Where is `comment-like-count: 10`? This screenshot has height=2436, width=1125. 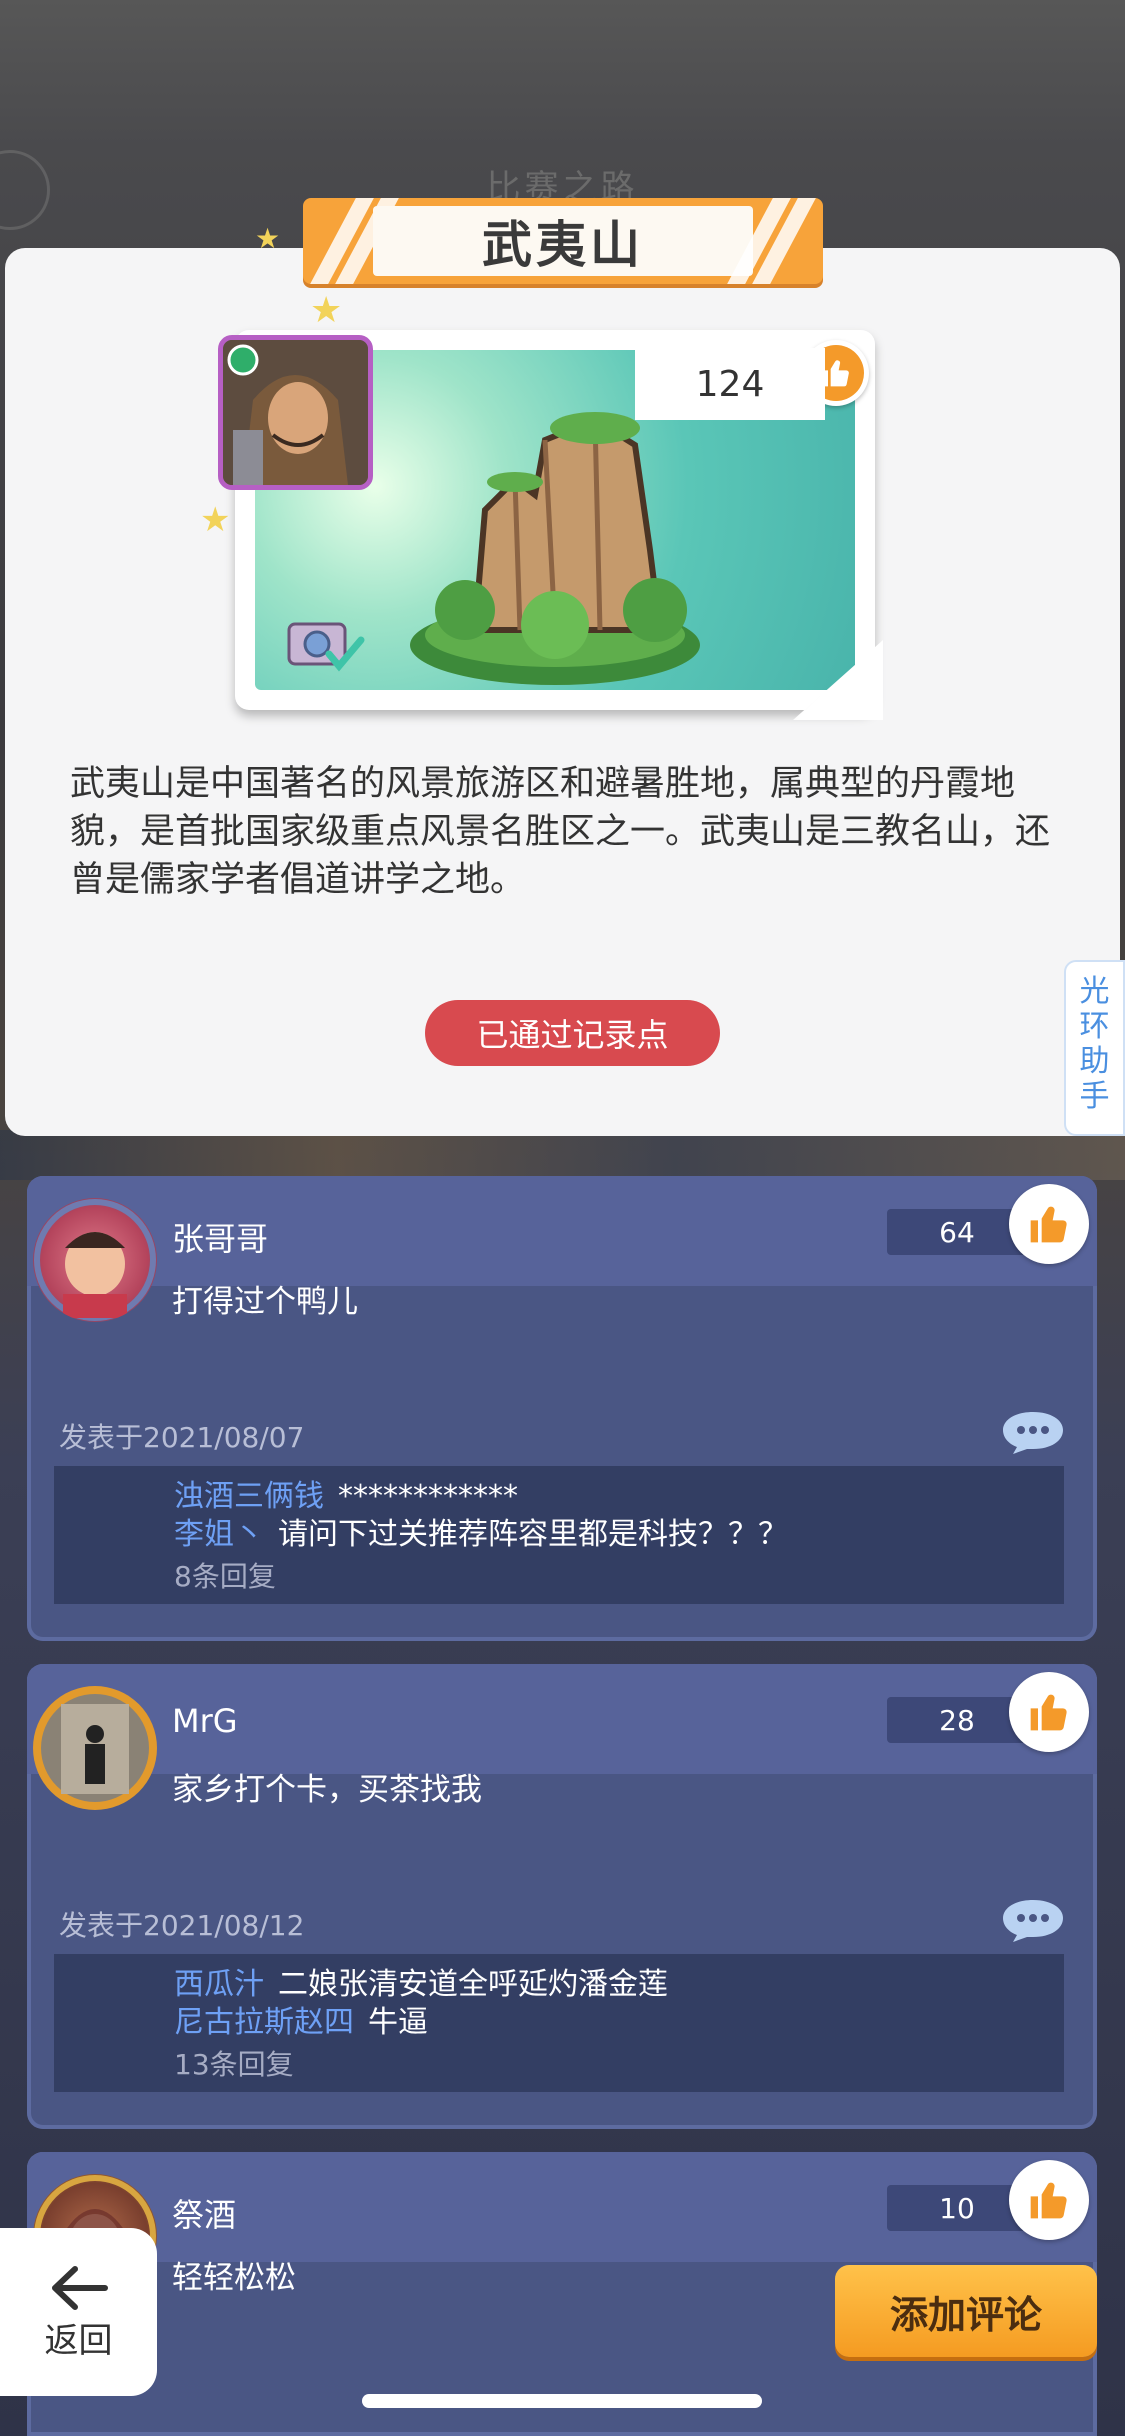
comment-like-count: 10 is located at coordinates (957, 2208).